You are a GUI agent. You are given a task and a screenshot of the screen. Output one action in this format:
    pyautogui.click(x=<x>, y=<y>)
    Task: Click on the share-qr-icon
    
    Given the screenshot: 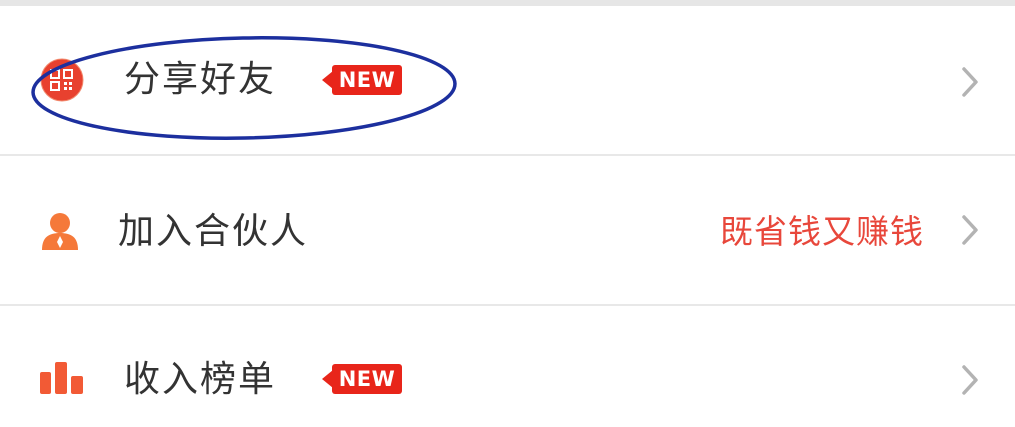 What is the action you would take?
    pyautogui.click(x=62, y=80)
    